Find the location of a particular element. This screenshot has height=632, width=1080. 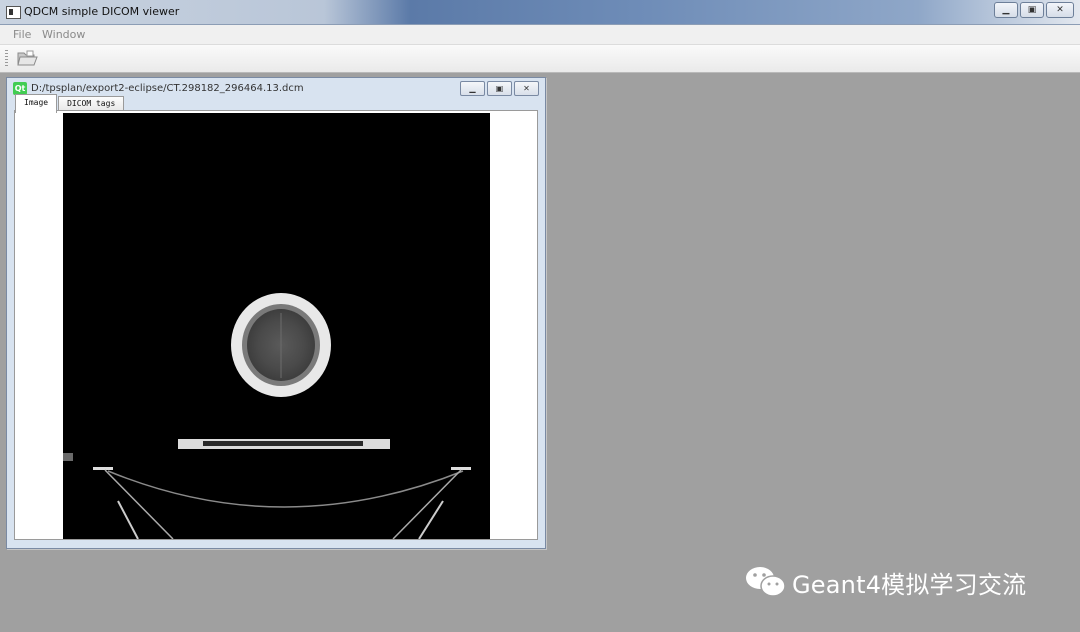

window-controls: ▁ ▣ ✕ is located at coordinates (1034, 10).